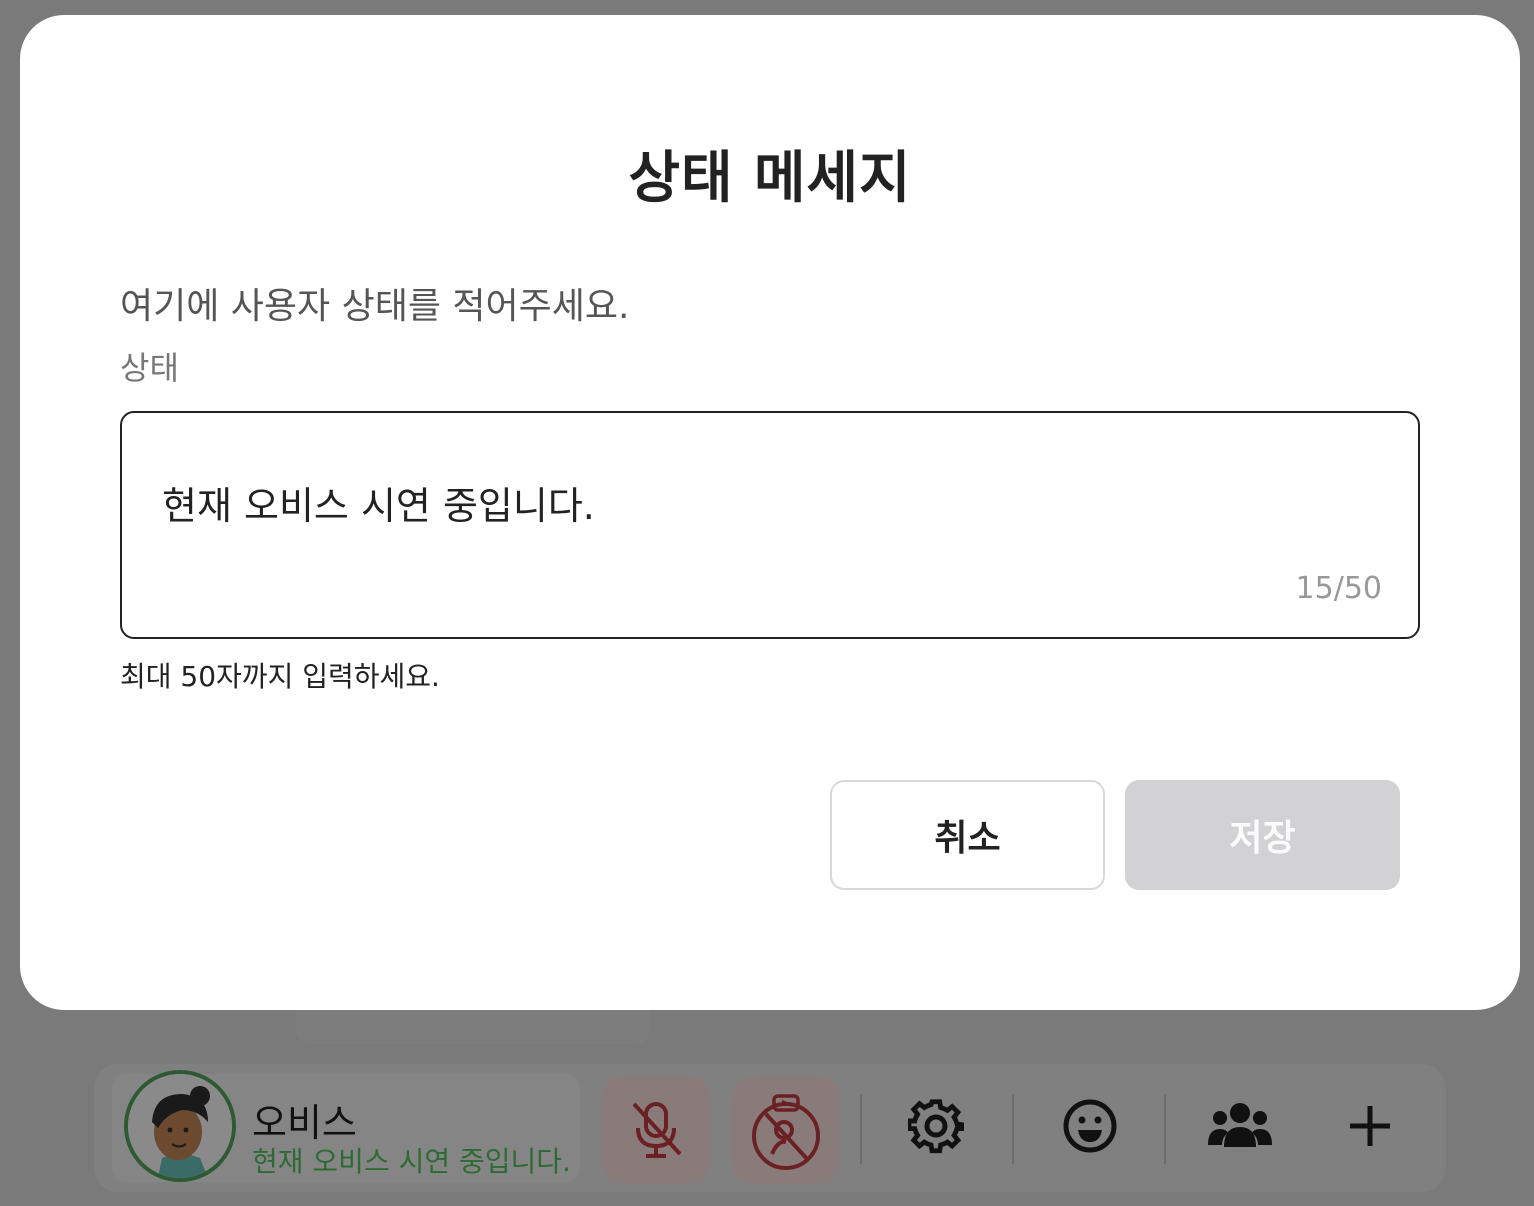 The image size is (1534, 1206). I want to click on emoji-button, so click(1090, 1126).